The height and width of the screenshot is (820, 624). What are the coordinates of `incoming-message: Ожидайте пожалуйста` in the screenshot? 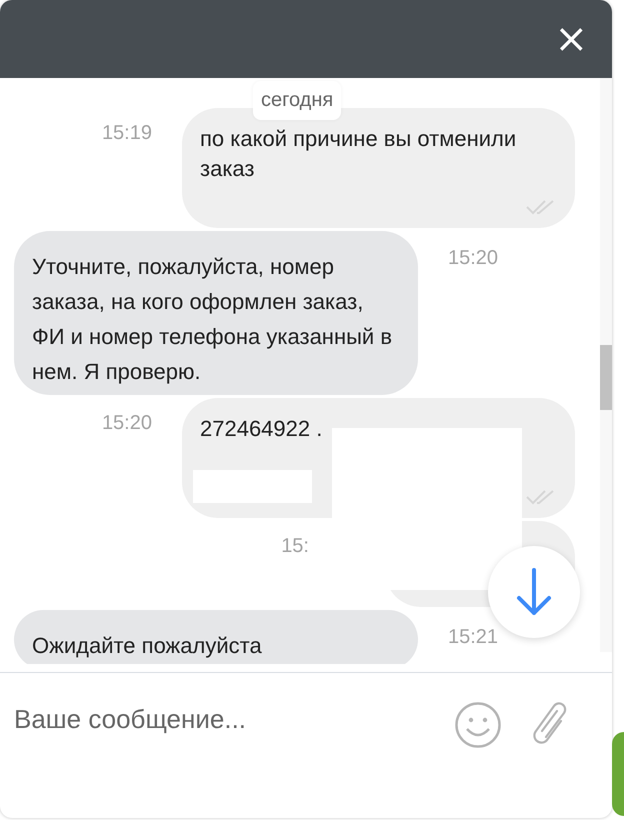 It's located at (216, 637).